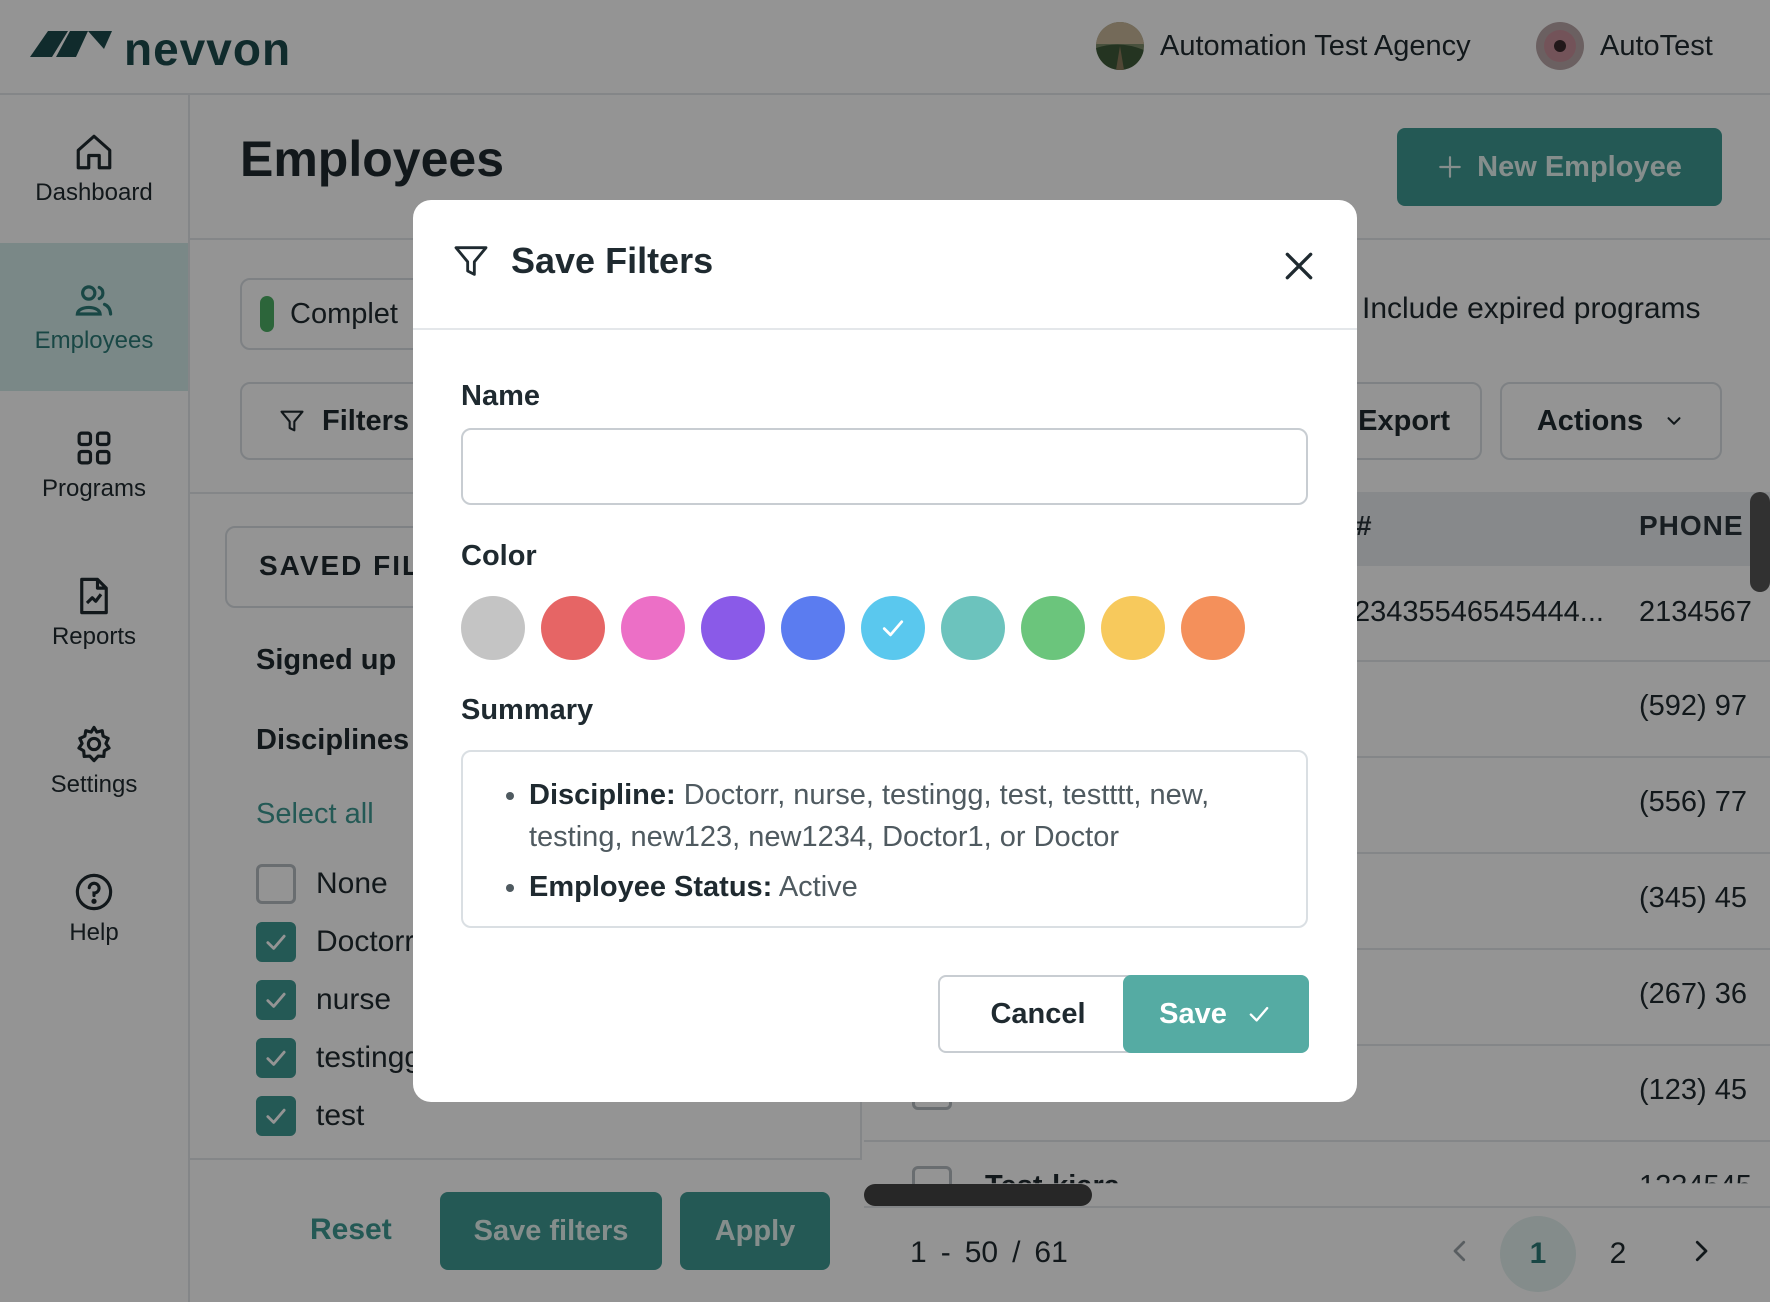 Image resolution: width=1770 pixels, height=1302 pixels. Describe the element at coordinates (1193, 1013) in the screenshot. I see `save-label: Save` at that location.